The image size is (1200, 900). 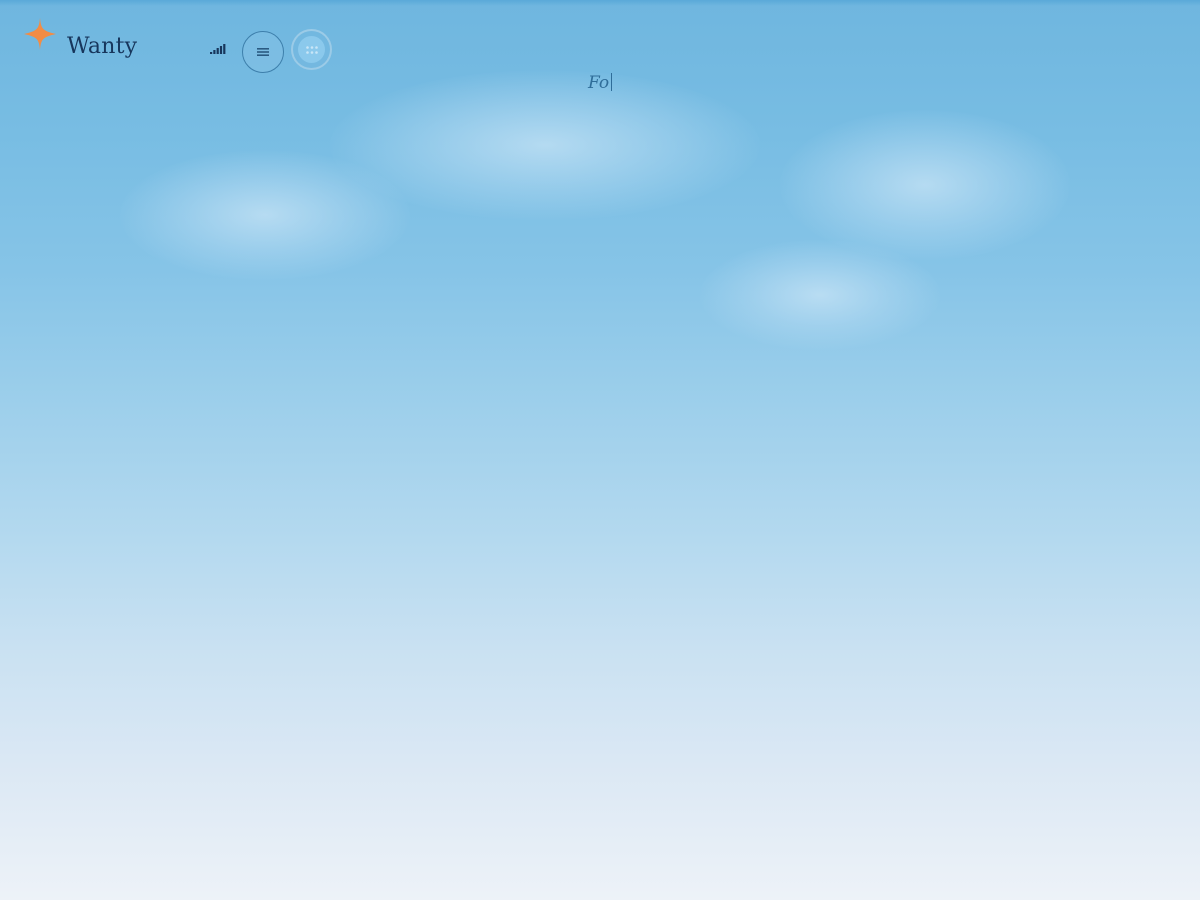 What do you see at coordinates (612, 82) in the screenshot?
I see `text-caret` at bounding box center [612, 82].